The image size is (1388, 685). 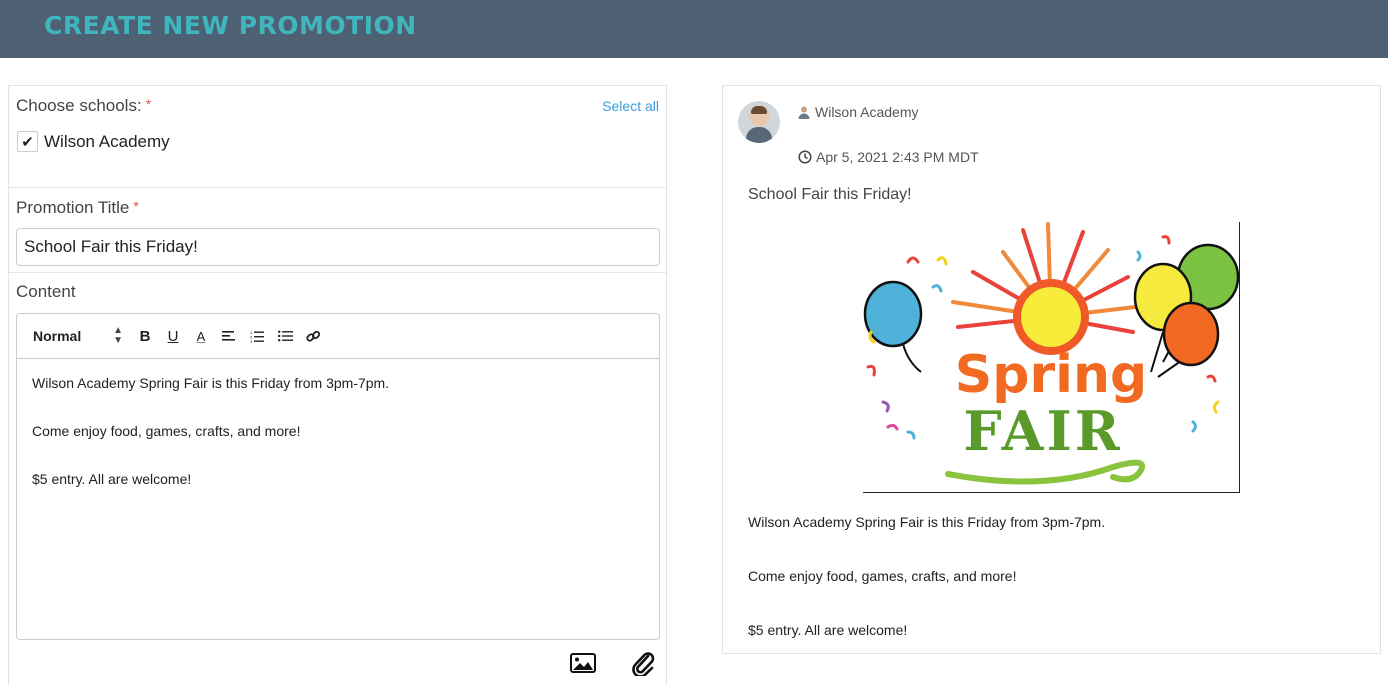 I want to click on balloons-right, so click(x=1186, y=310).